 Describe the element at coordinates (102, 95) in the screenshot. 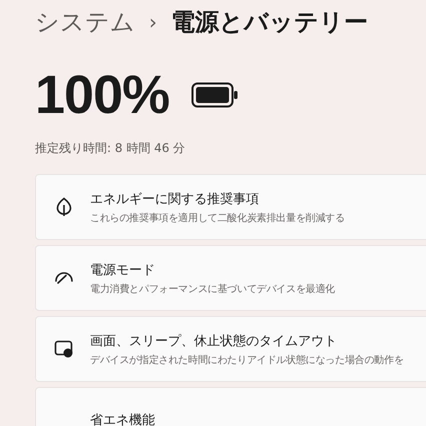

I see `battery-percent: 100%` at that location.